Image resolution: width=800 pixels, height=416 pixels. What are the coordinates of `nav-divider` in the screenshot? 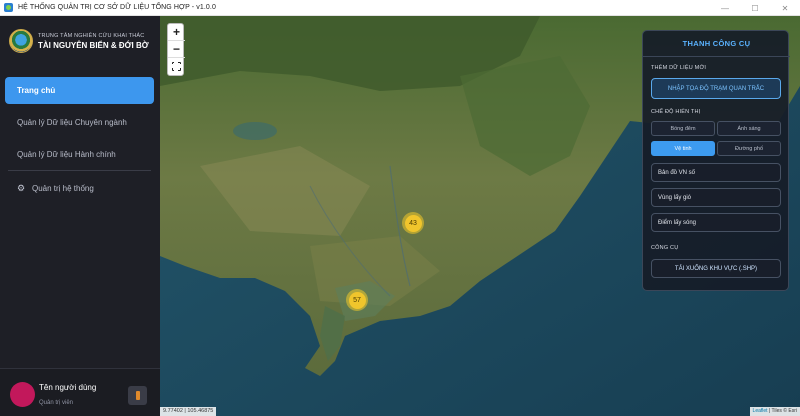 It's located at (79, 170).